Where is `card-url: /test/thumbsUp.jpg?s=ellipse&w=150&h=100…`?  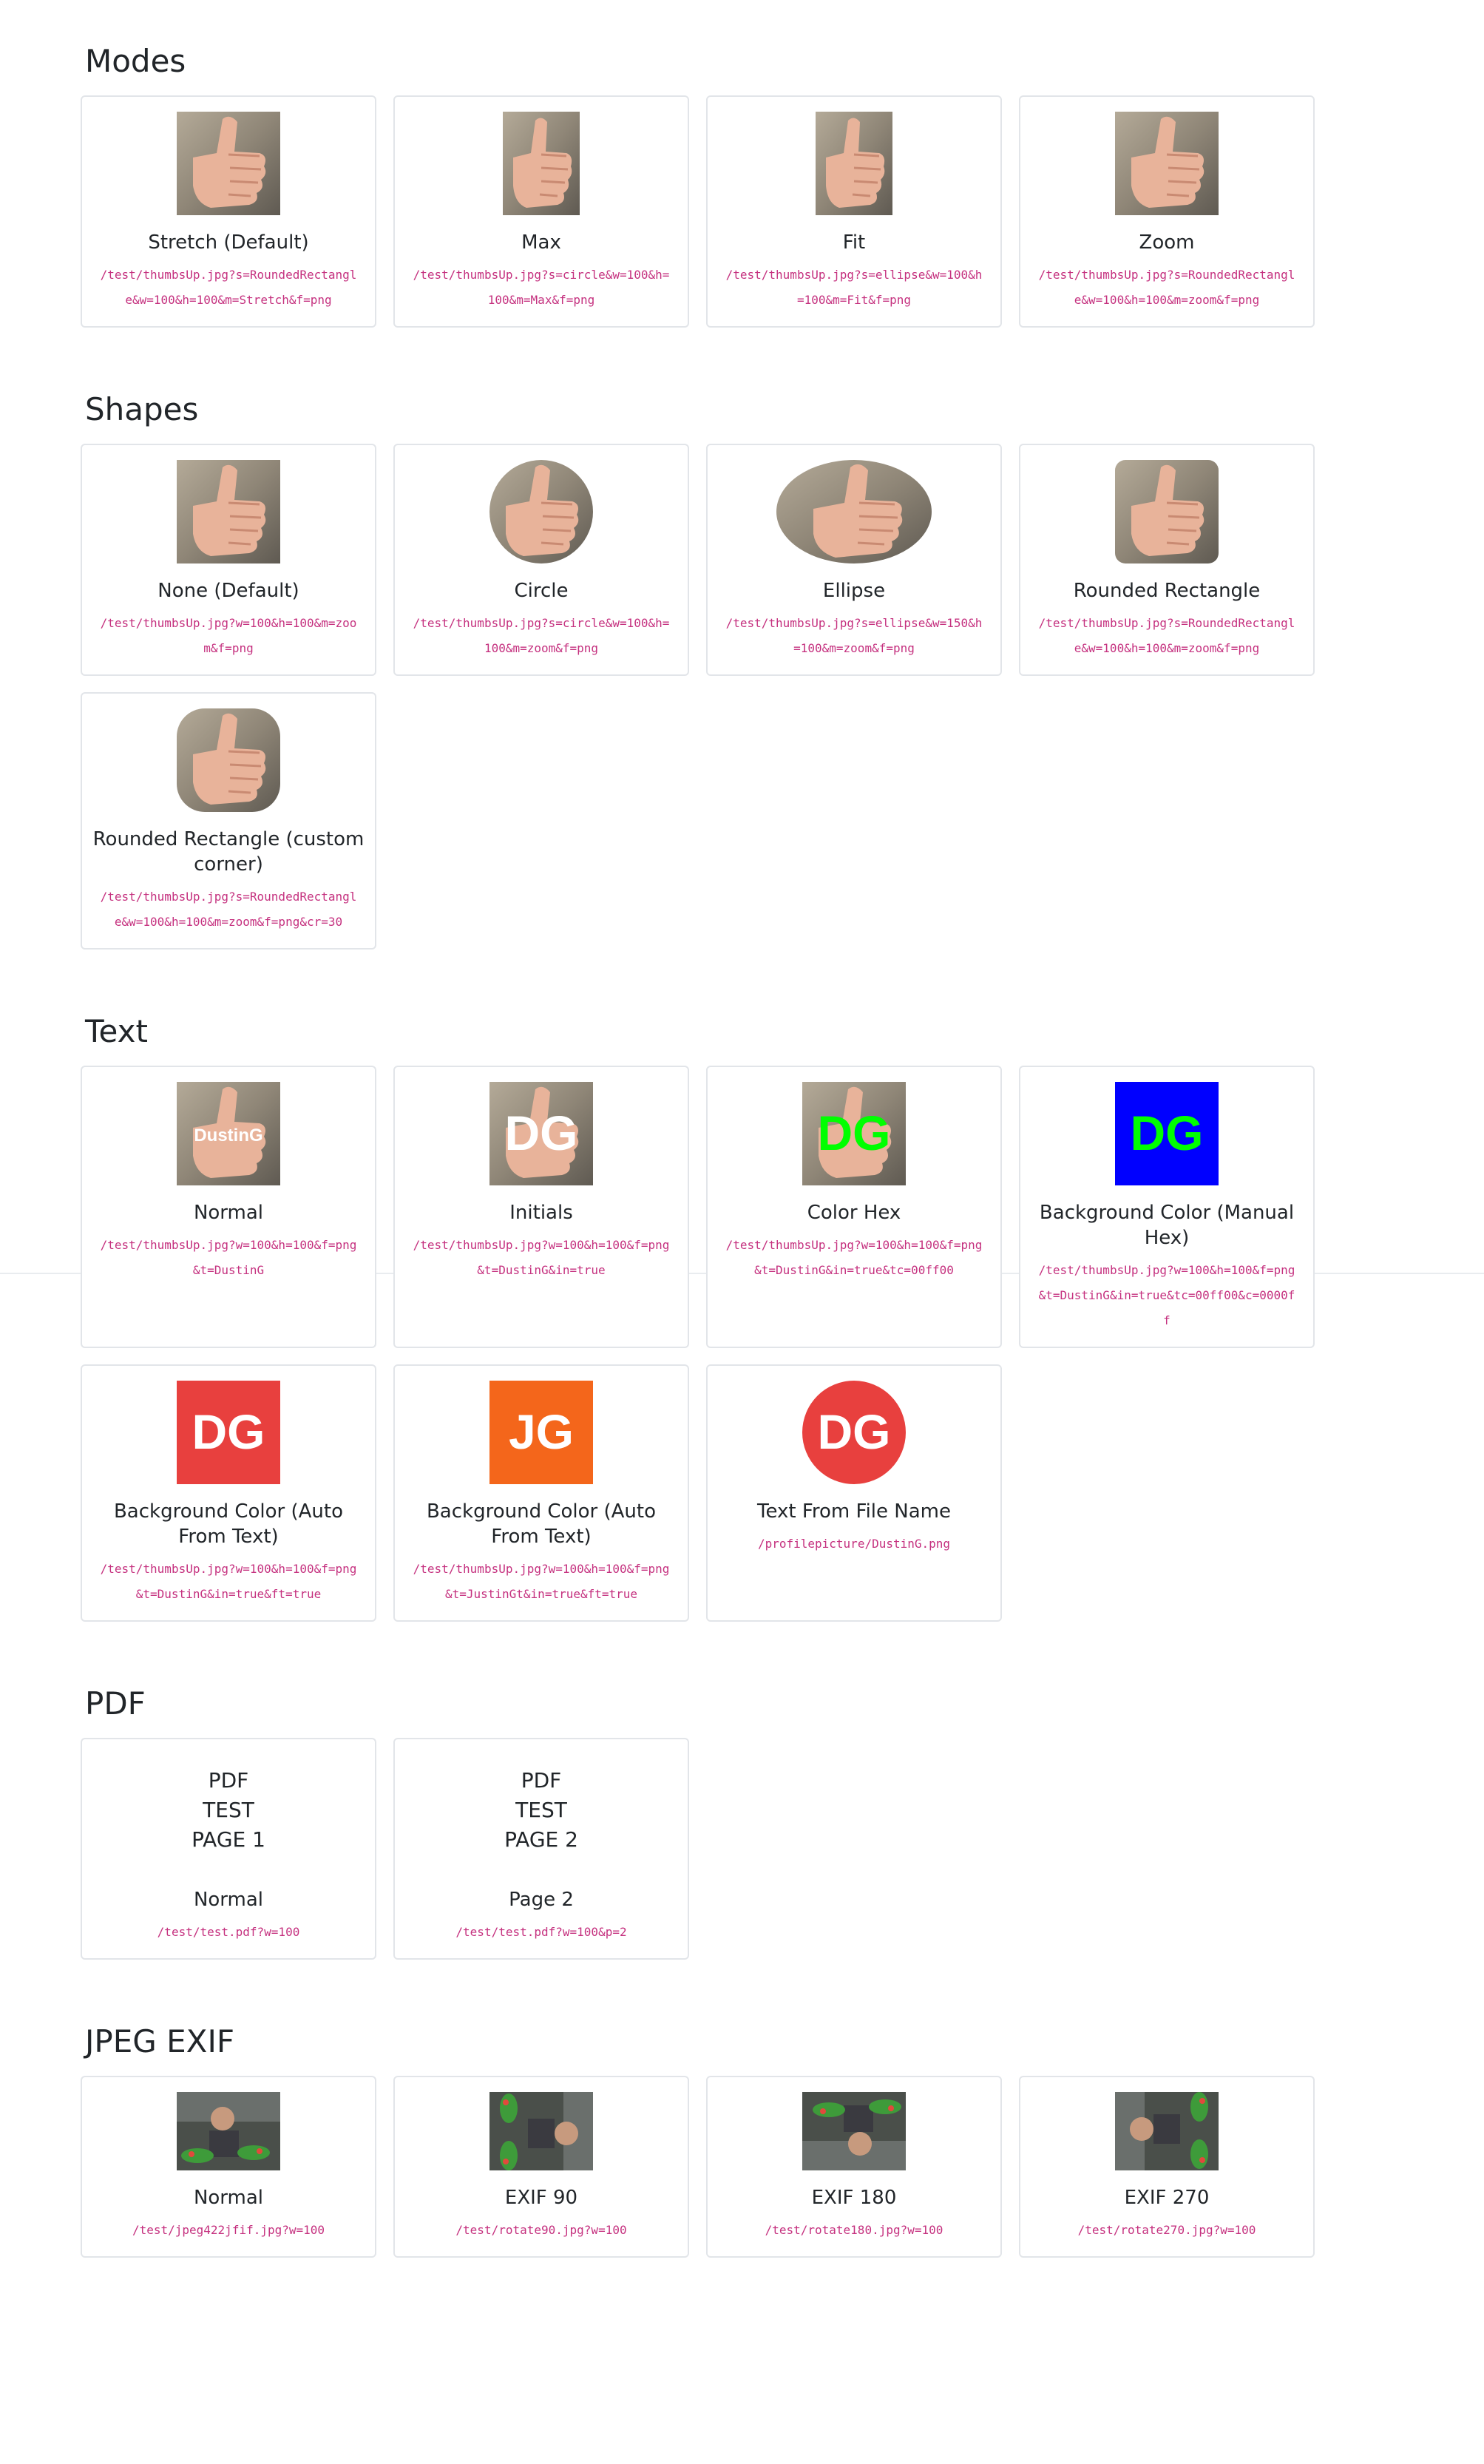
card-url: /test/thumbsUp.jpg?s=ellipse&w=150&h=100… is located at coordinates (854, 636).